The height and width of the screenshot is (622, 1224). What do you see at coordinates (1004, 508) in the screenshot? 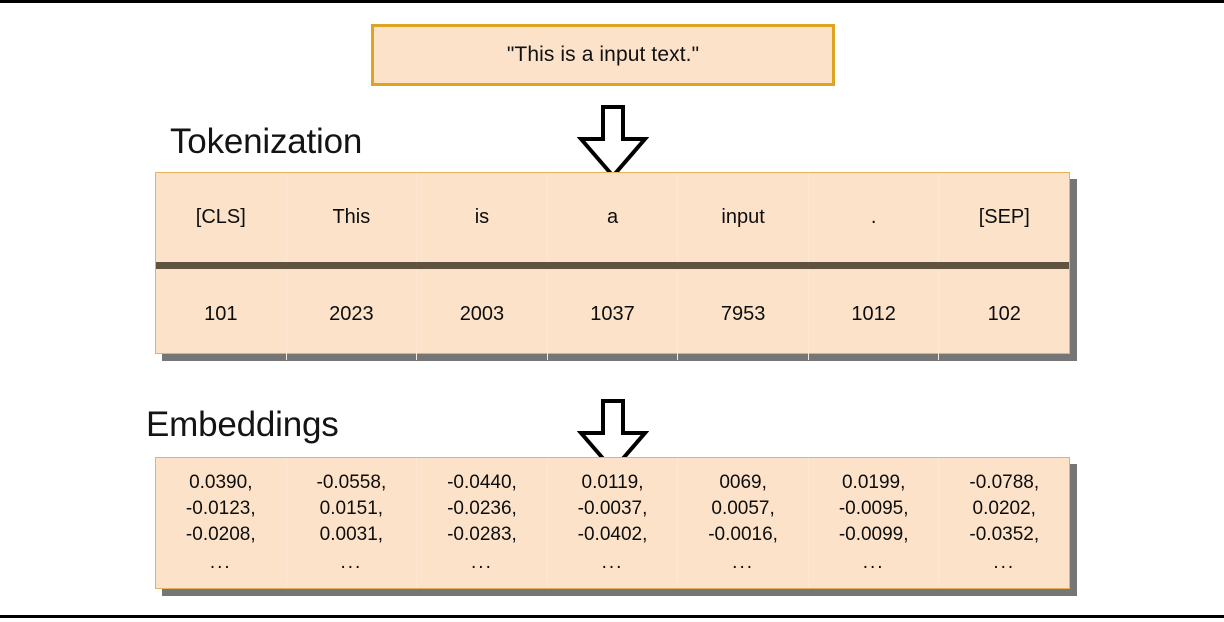
I see `embedding-value: 0.0202,` at bounding box center [1004, 508].